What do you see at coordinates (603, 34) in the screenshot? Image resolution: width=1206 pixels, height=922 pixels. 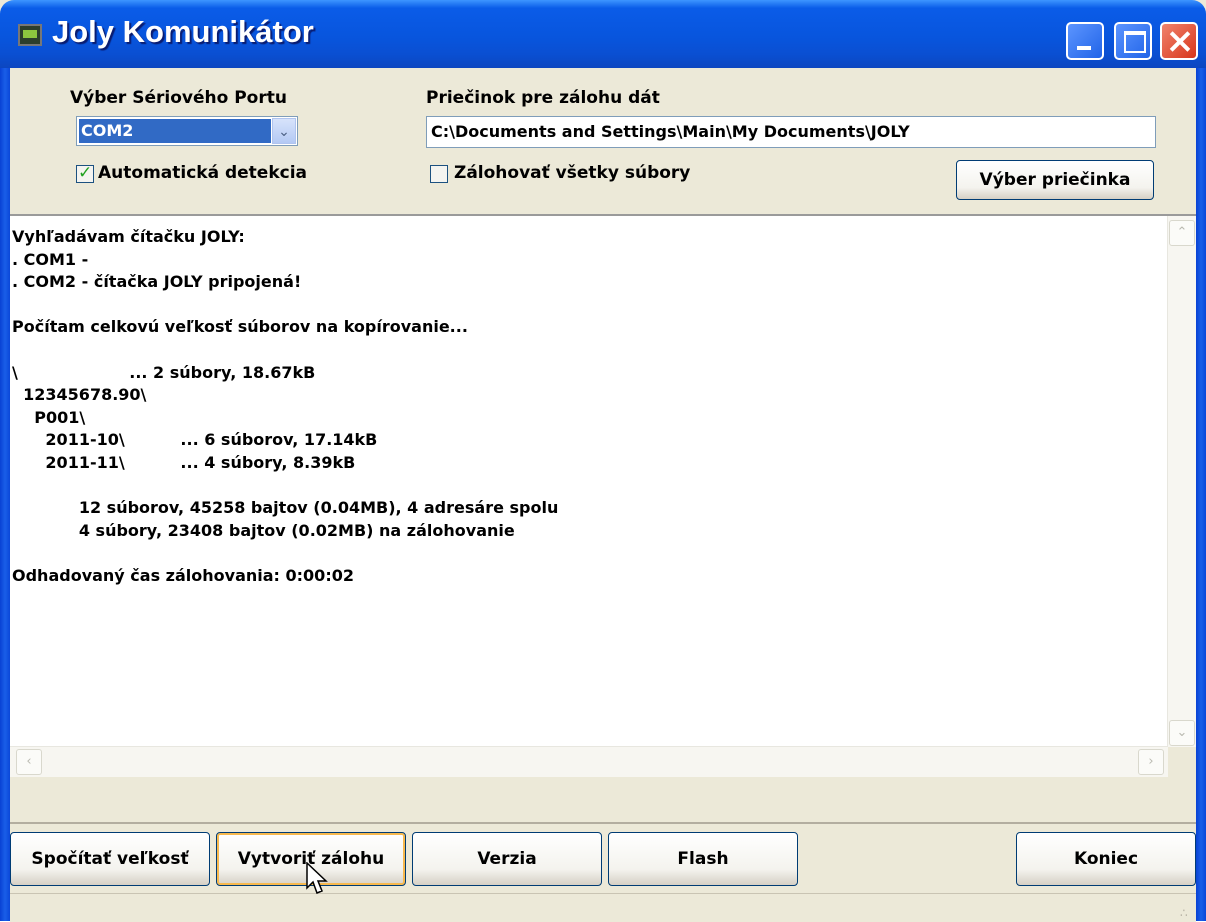 I see `title-bar: Joly Komunikátor` at bounding box center [603, 34].